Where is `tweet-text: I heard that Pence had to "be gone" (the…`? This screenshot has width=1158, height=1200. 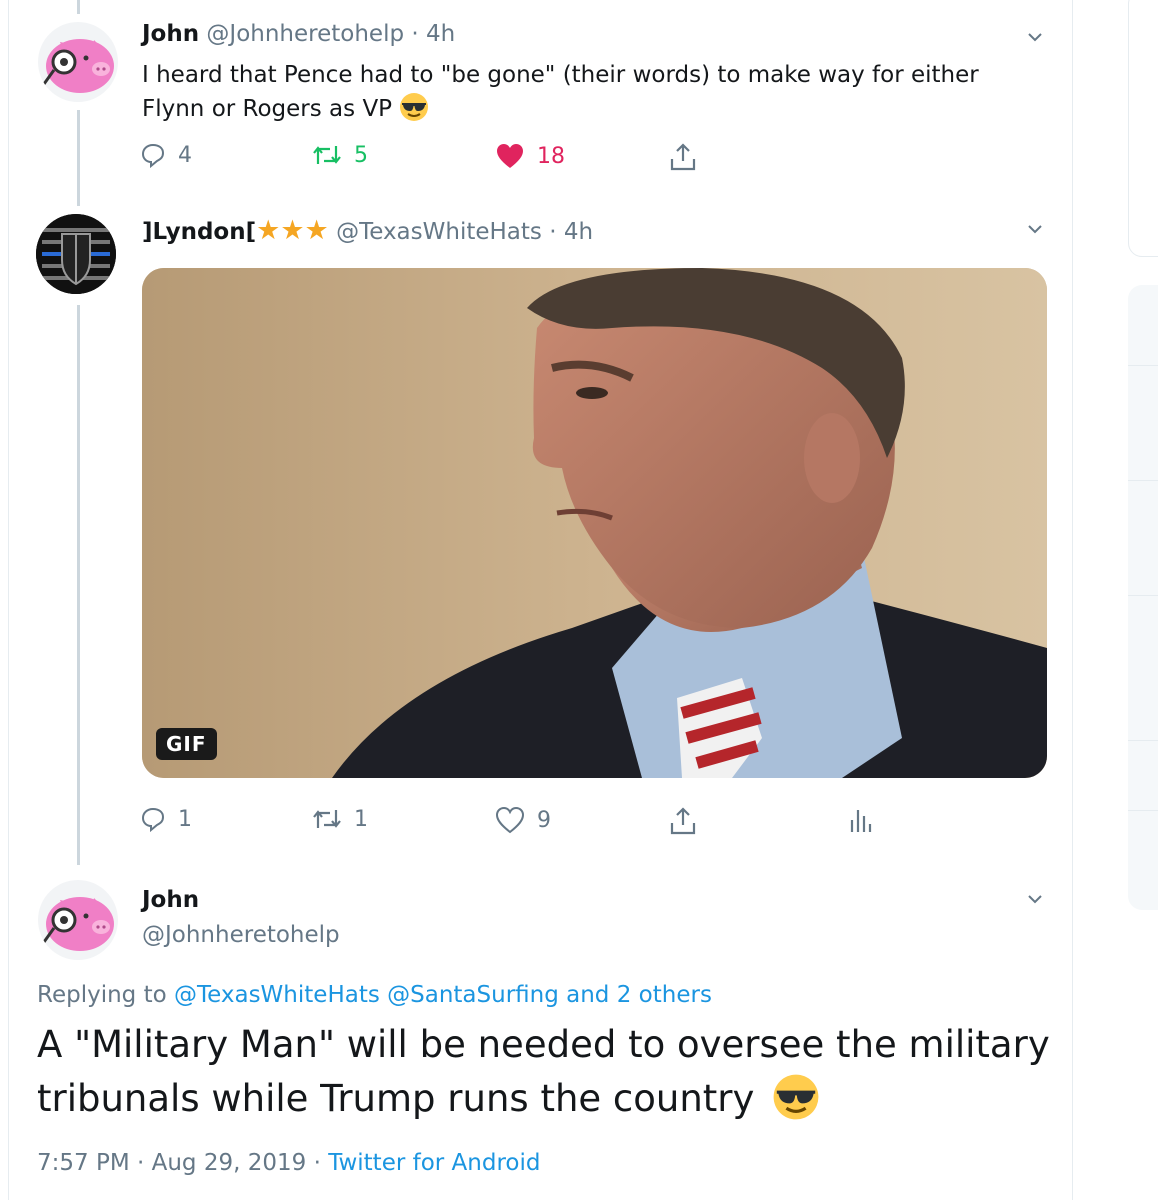 tweet-text: I heard that Pence had to "be gone" (the… is located at coordinates (592, 92).